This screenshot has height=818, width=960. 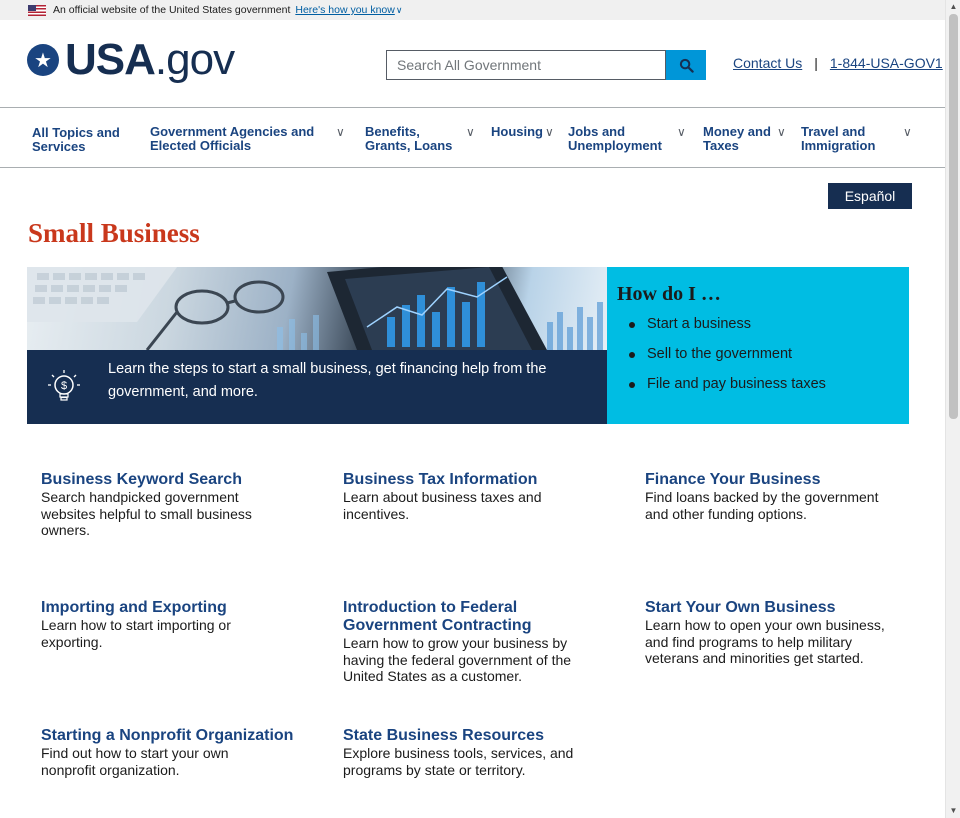 I want to click on usagov-logo: ★ USA.gov, so click(x=131, y=59).